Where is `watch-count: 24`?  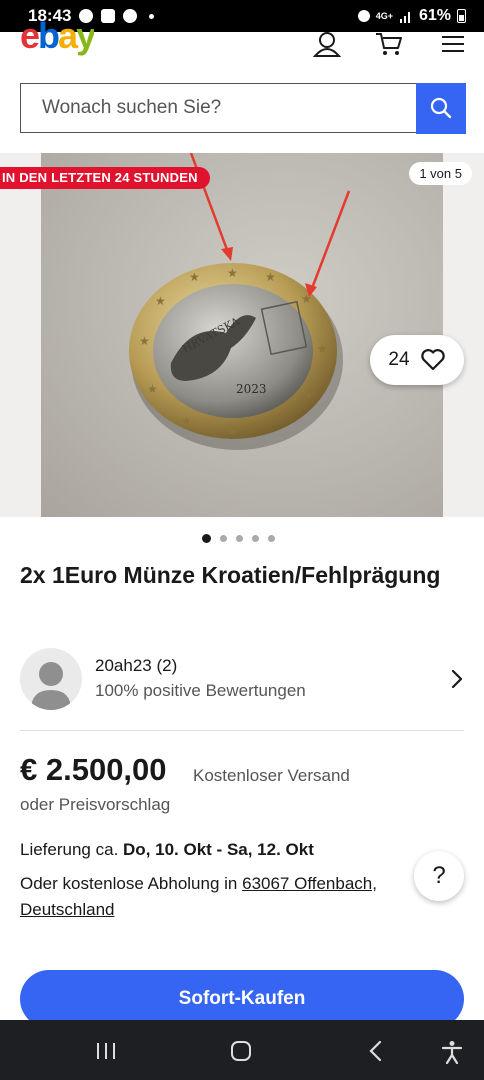 watch-count: 24 is located at coordinates (399, 359).